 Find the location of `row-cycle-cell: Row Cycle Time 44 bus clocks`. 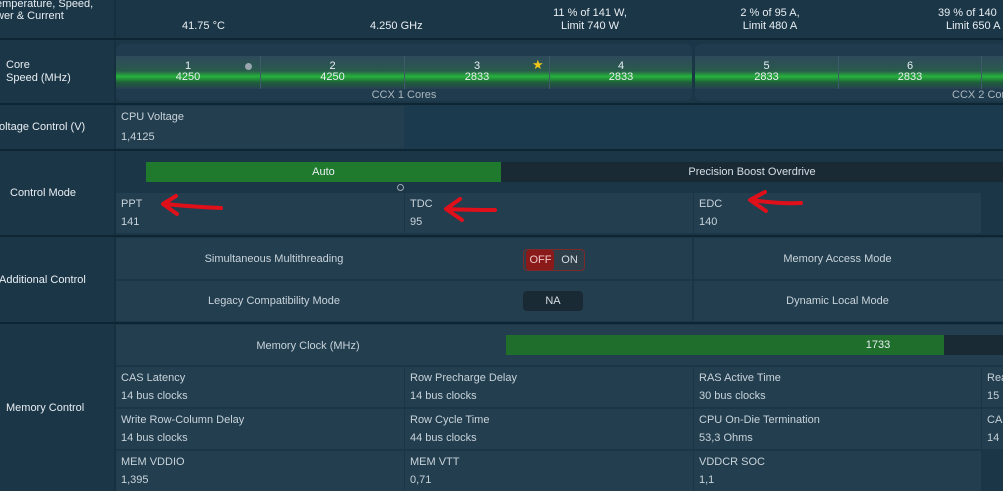

row-cycle-cell: Row Cycle Time 44 bus clocks is located at coordinates (549, 429).